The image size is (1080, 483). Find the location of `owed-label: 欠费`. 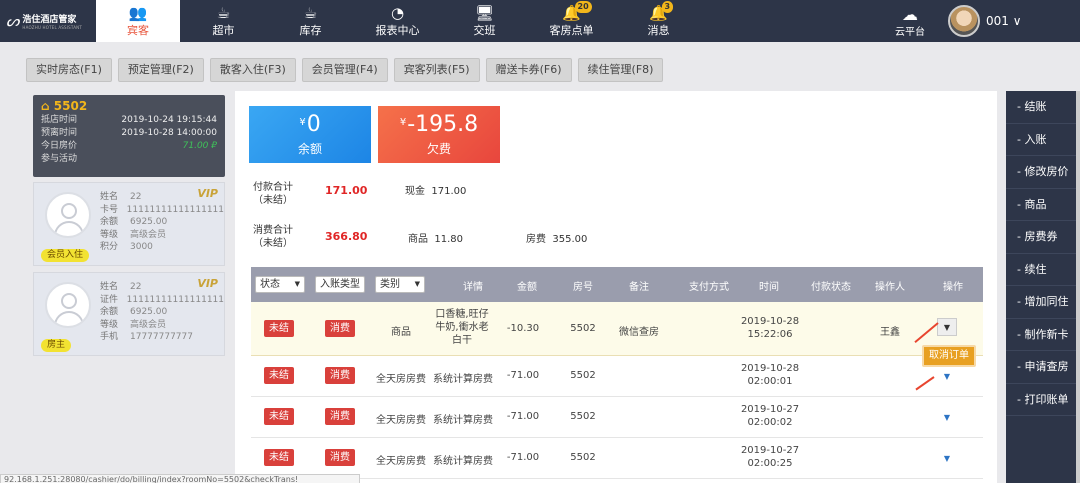

owed-label: 欠费 is located at coordinates (438, 149).